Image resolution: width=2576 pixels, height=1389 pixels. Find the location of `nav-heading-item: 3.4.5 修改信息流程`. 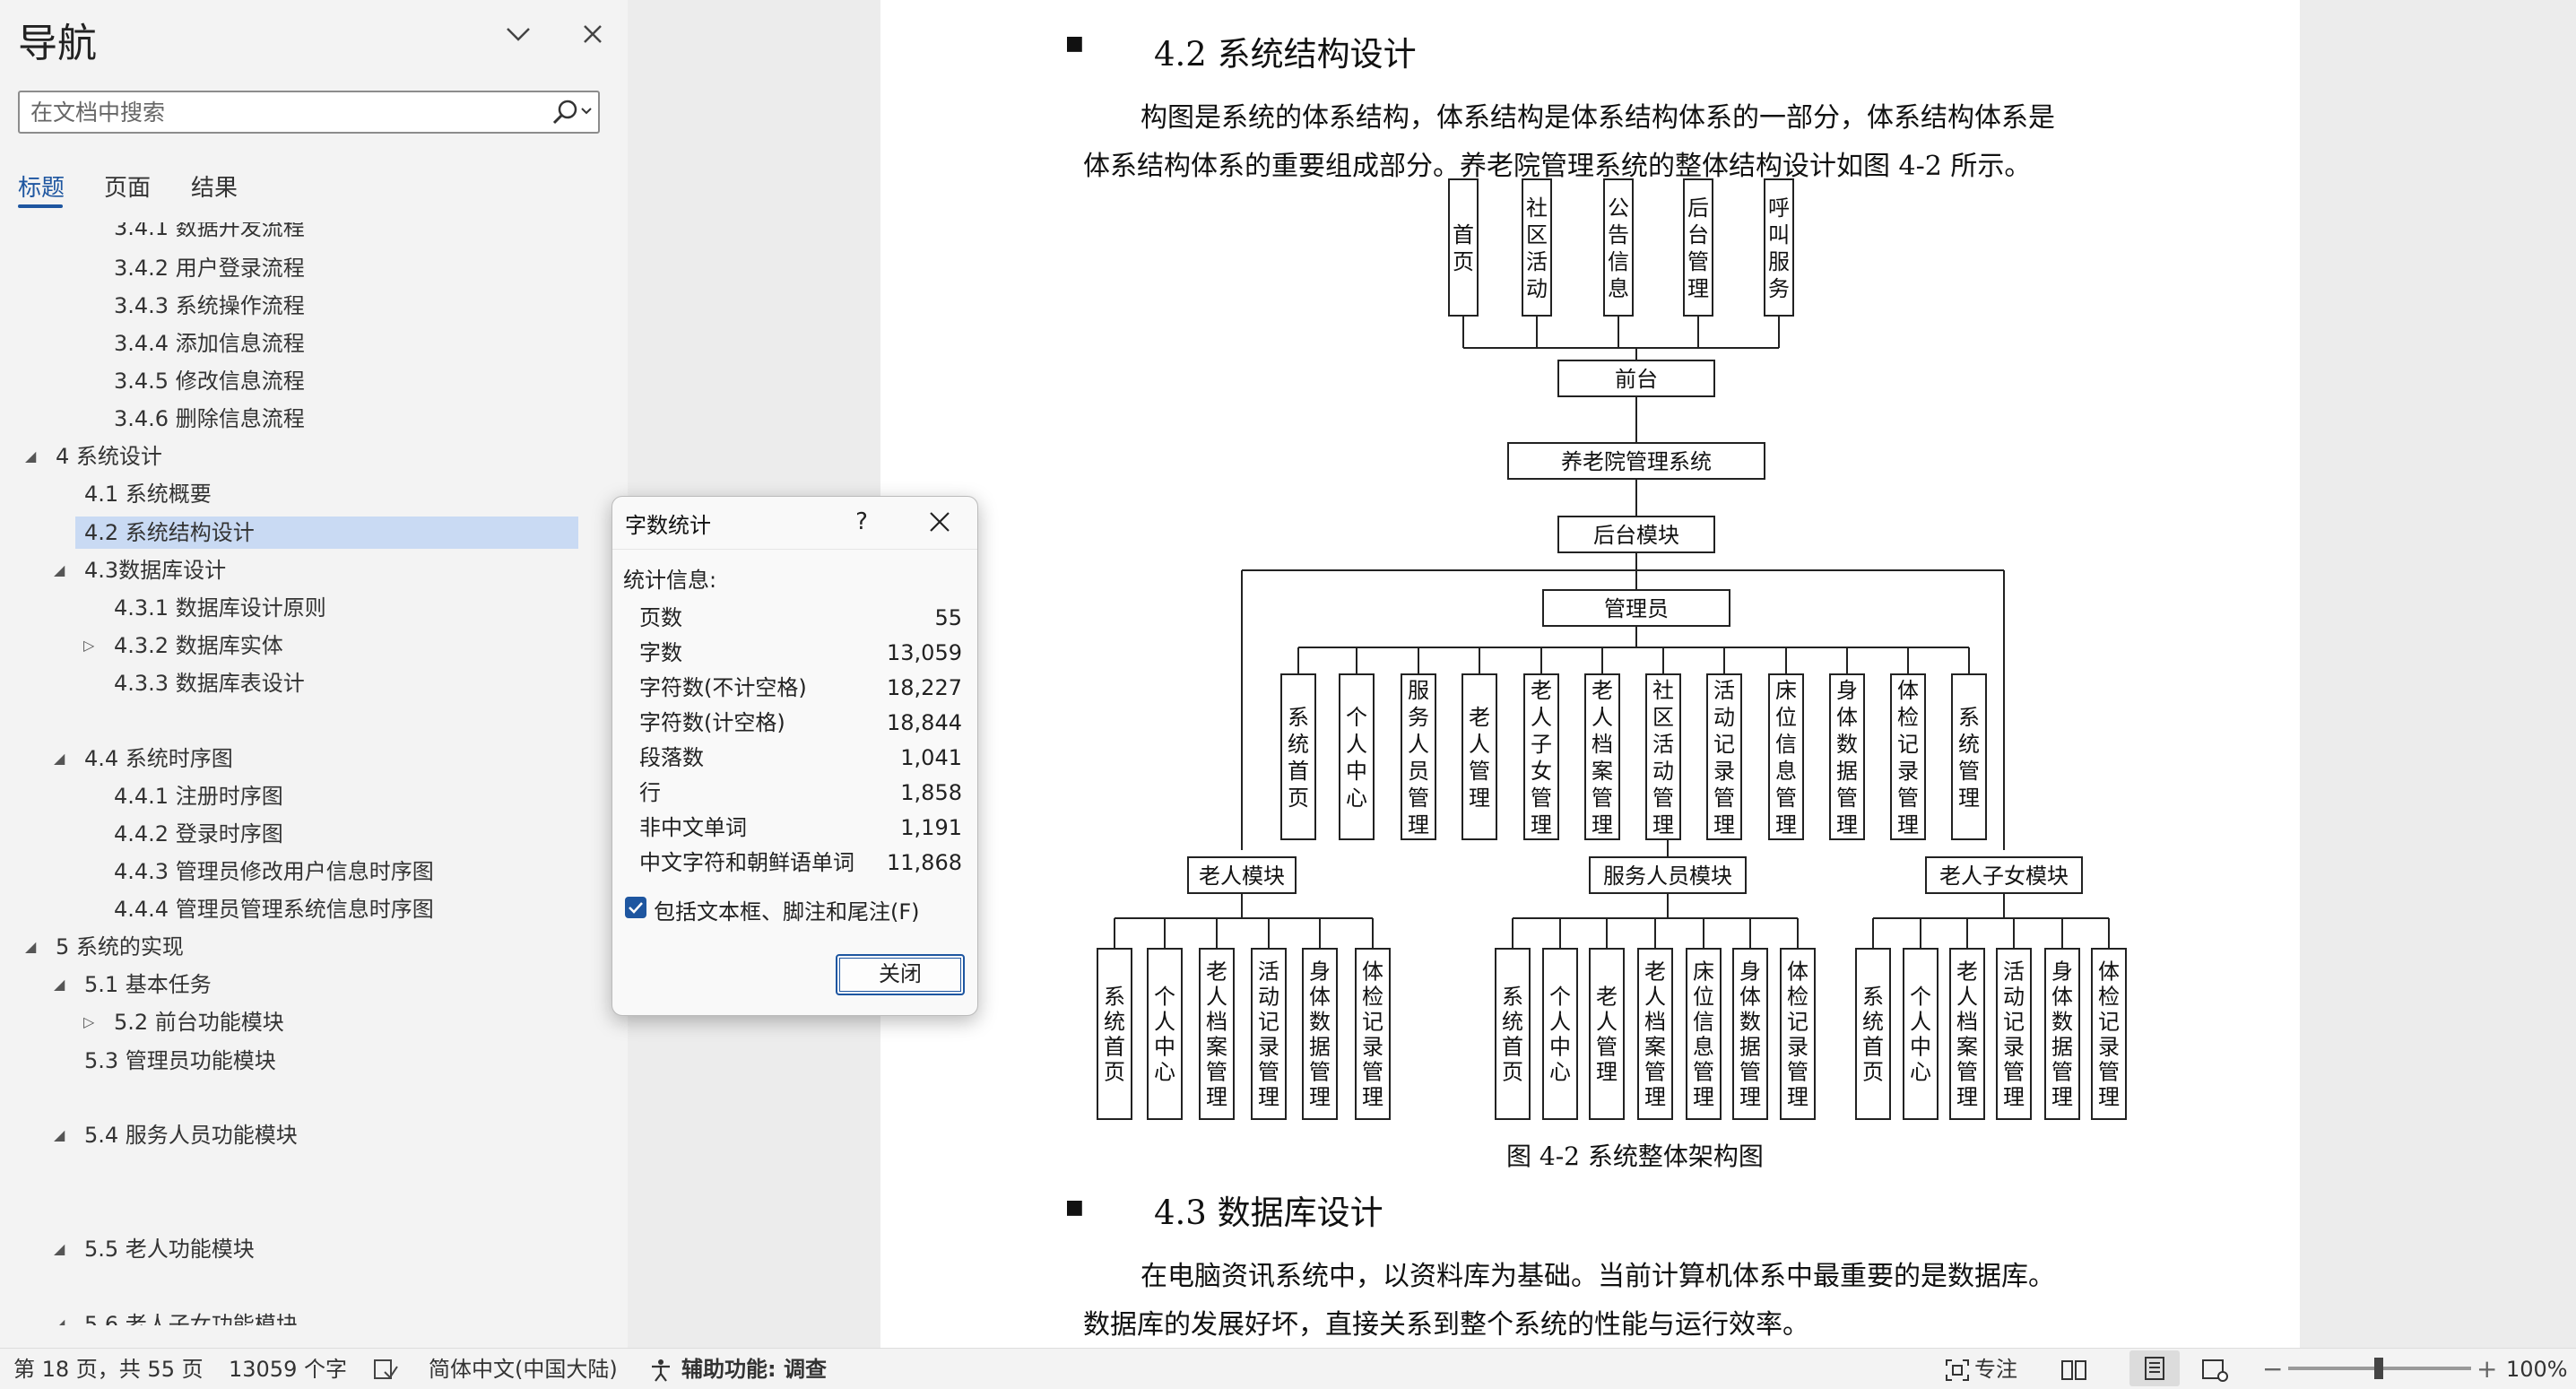

nav-heading-item: 3.4.5 修改信息流程 is located at coordinates (305, 381).